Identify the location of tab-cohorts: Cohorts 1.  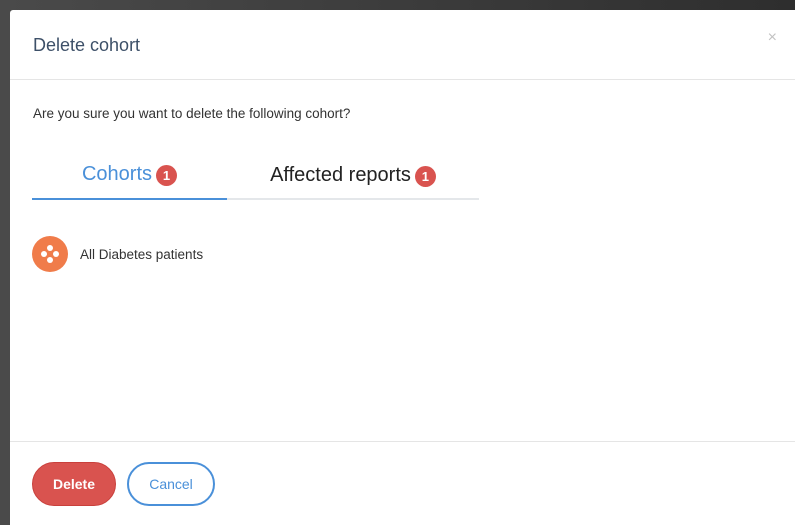
(129, 175).